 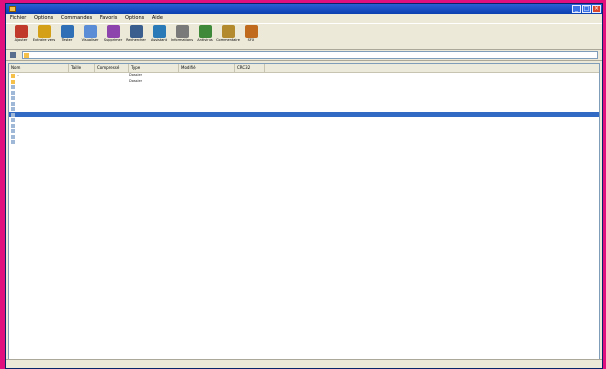 I want to click on toolbar-button-label: Assistant, so click(x=159, y=40).